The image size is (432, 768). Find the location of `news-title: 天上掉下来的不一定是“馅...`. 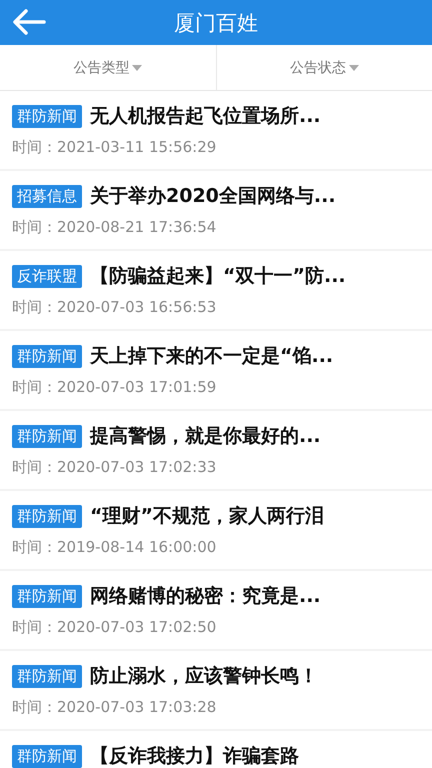

news-title: 天上掉下来的不一定是“馅... is located at coordinates (212, 356).